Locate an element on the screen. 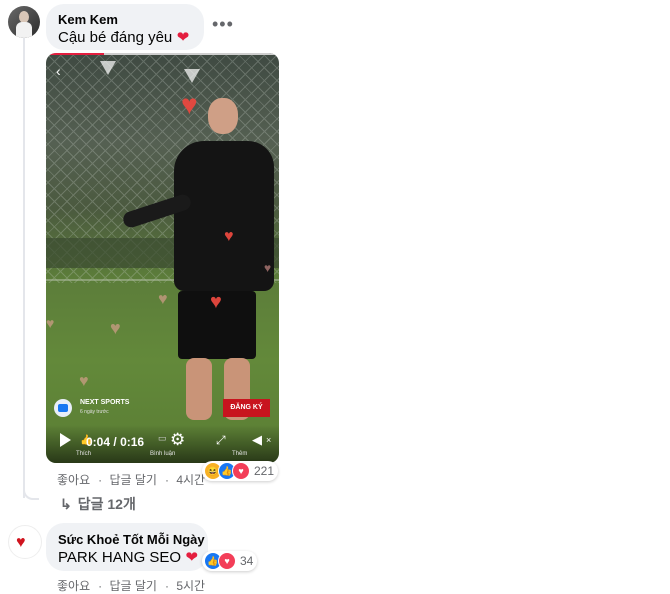 The width and height of the screenshot is (670, 594). more-horizontal-icon: ••• is located at coordinates (223, 24).